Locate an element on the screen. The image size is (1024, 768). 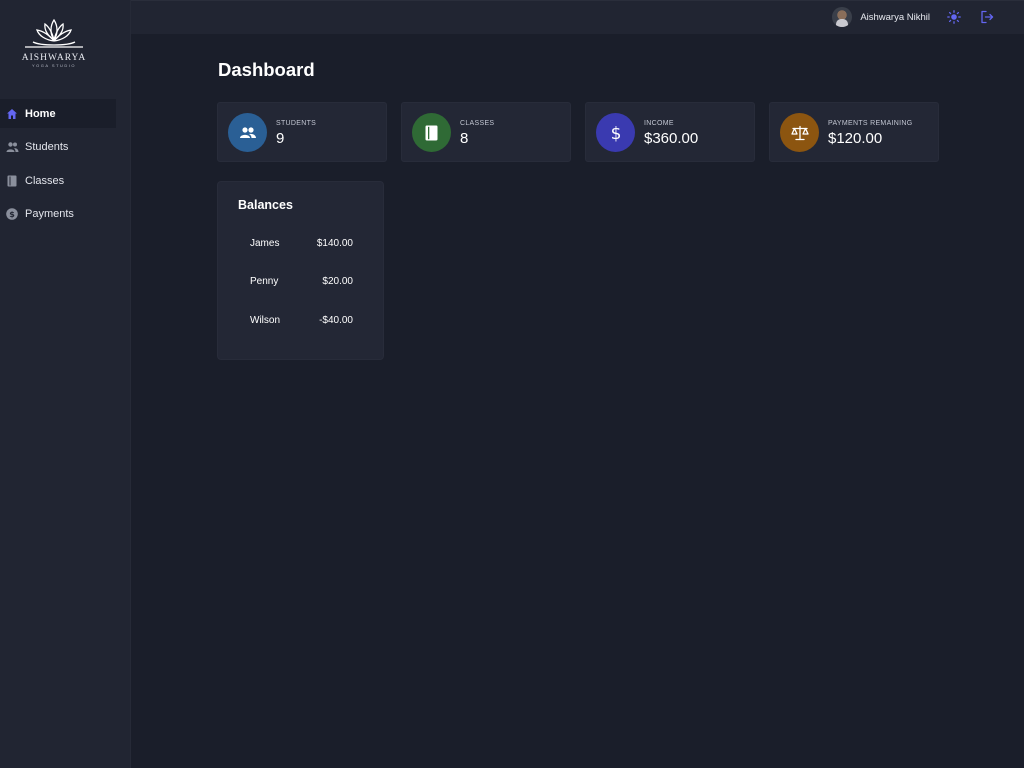
sidebar-item-classes: Classes is located at coordinates (58, 180).